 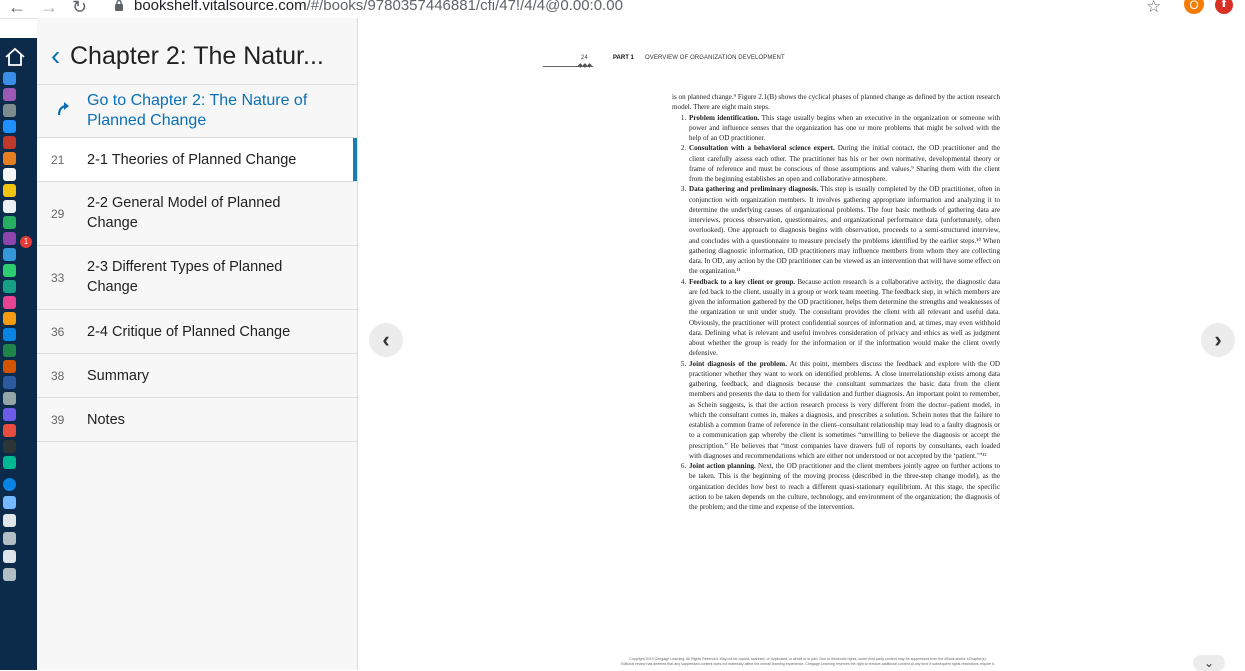 What do you see at coordinates (9, 222) in the screenshot?
I see `maps-icon` at bounding box center [9, 222].